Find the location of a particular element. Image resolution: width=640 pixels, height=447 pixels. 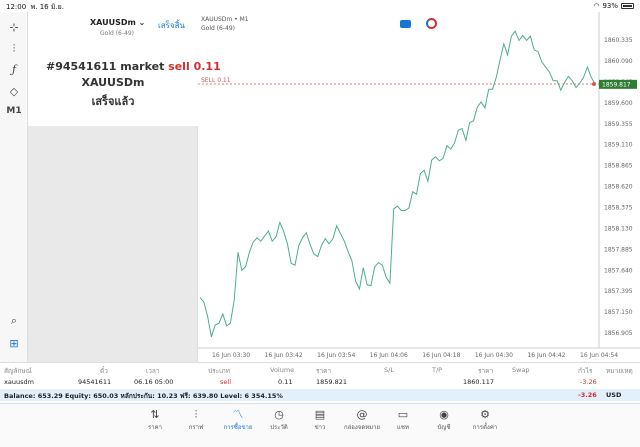

tab-settings: ⚙ การตั้งค่า is located at coordinates (485, 420).